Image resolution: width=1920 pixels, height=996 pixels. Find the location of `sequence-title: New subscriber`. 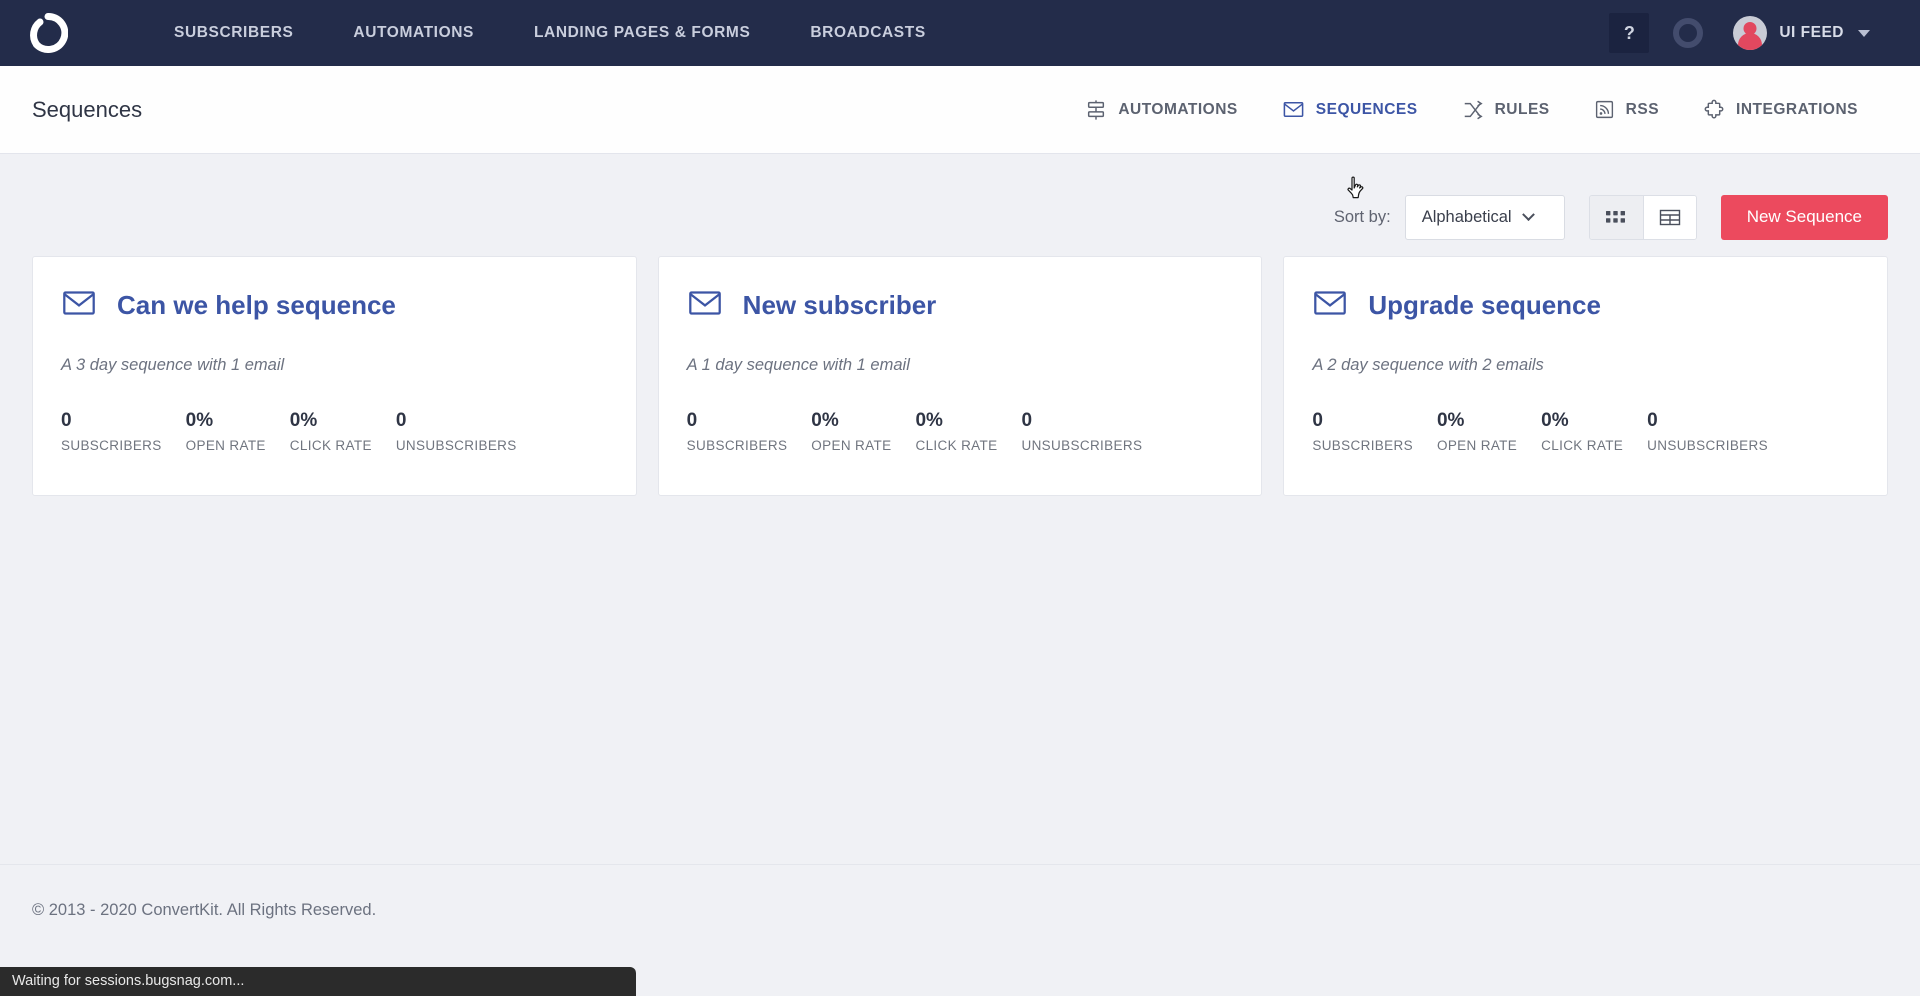

sequence-title: New subscriber is located at coordinates (839, 305).